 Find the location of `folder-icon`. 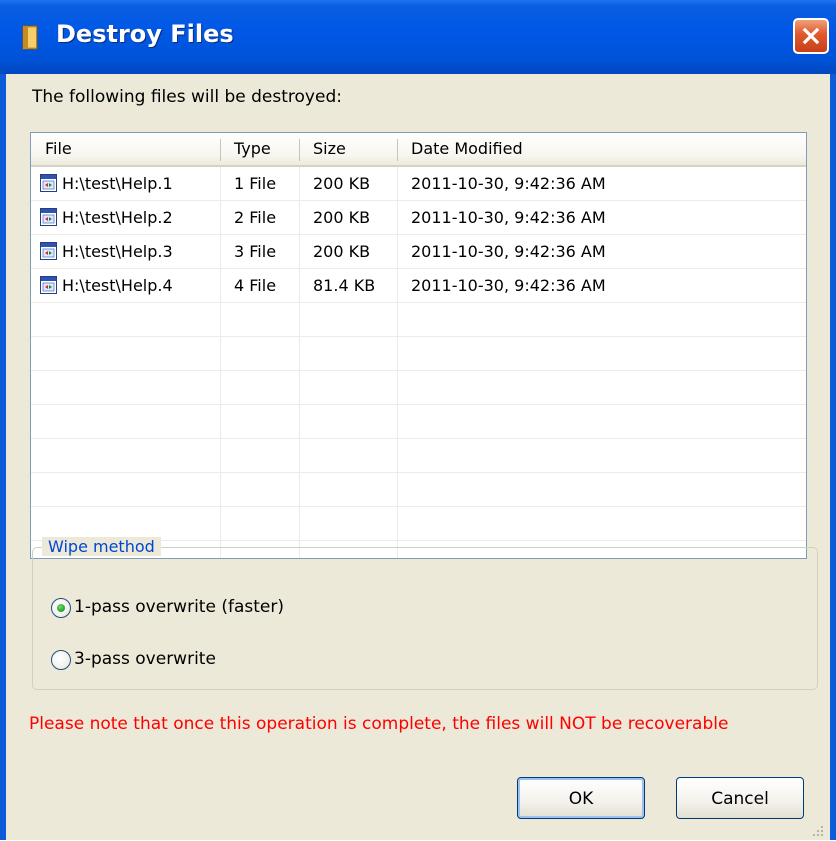

folder-icon is located at coordinates (31, 37).